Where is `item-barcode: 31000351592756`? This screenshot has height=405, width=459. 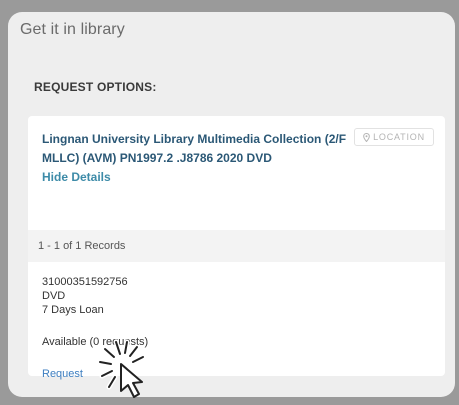
item-barcode: 31000351592756 is located at coordinates (85, 282).